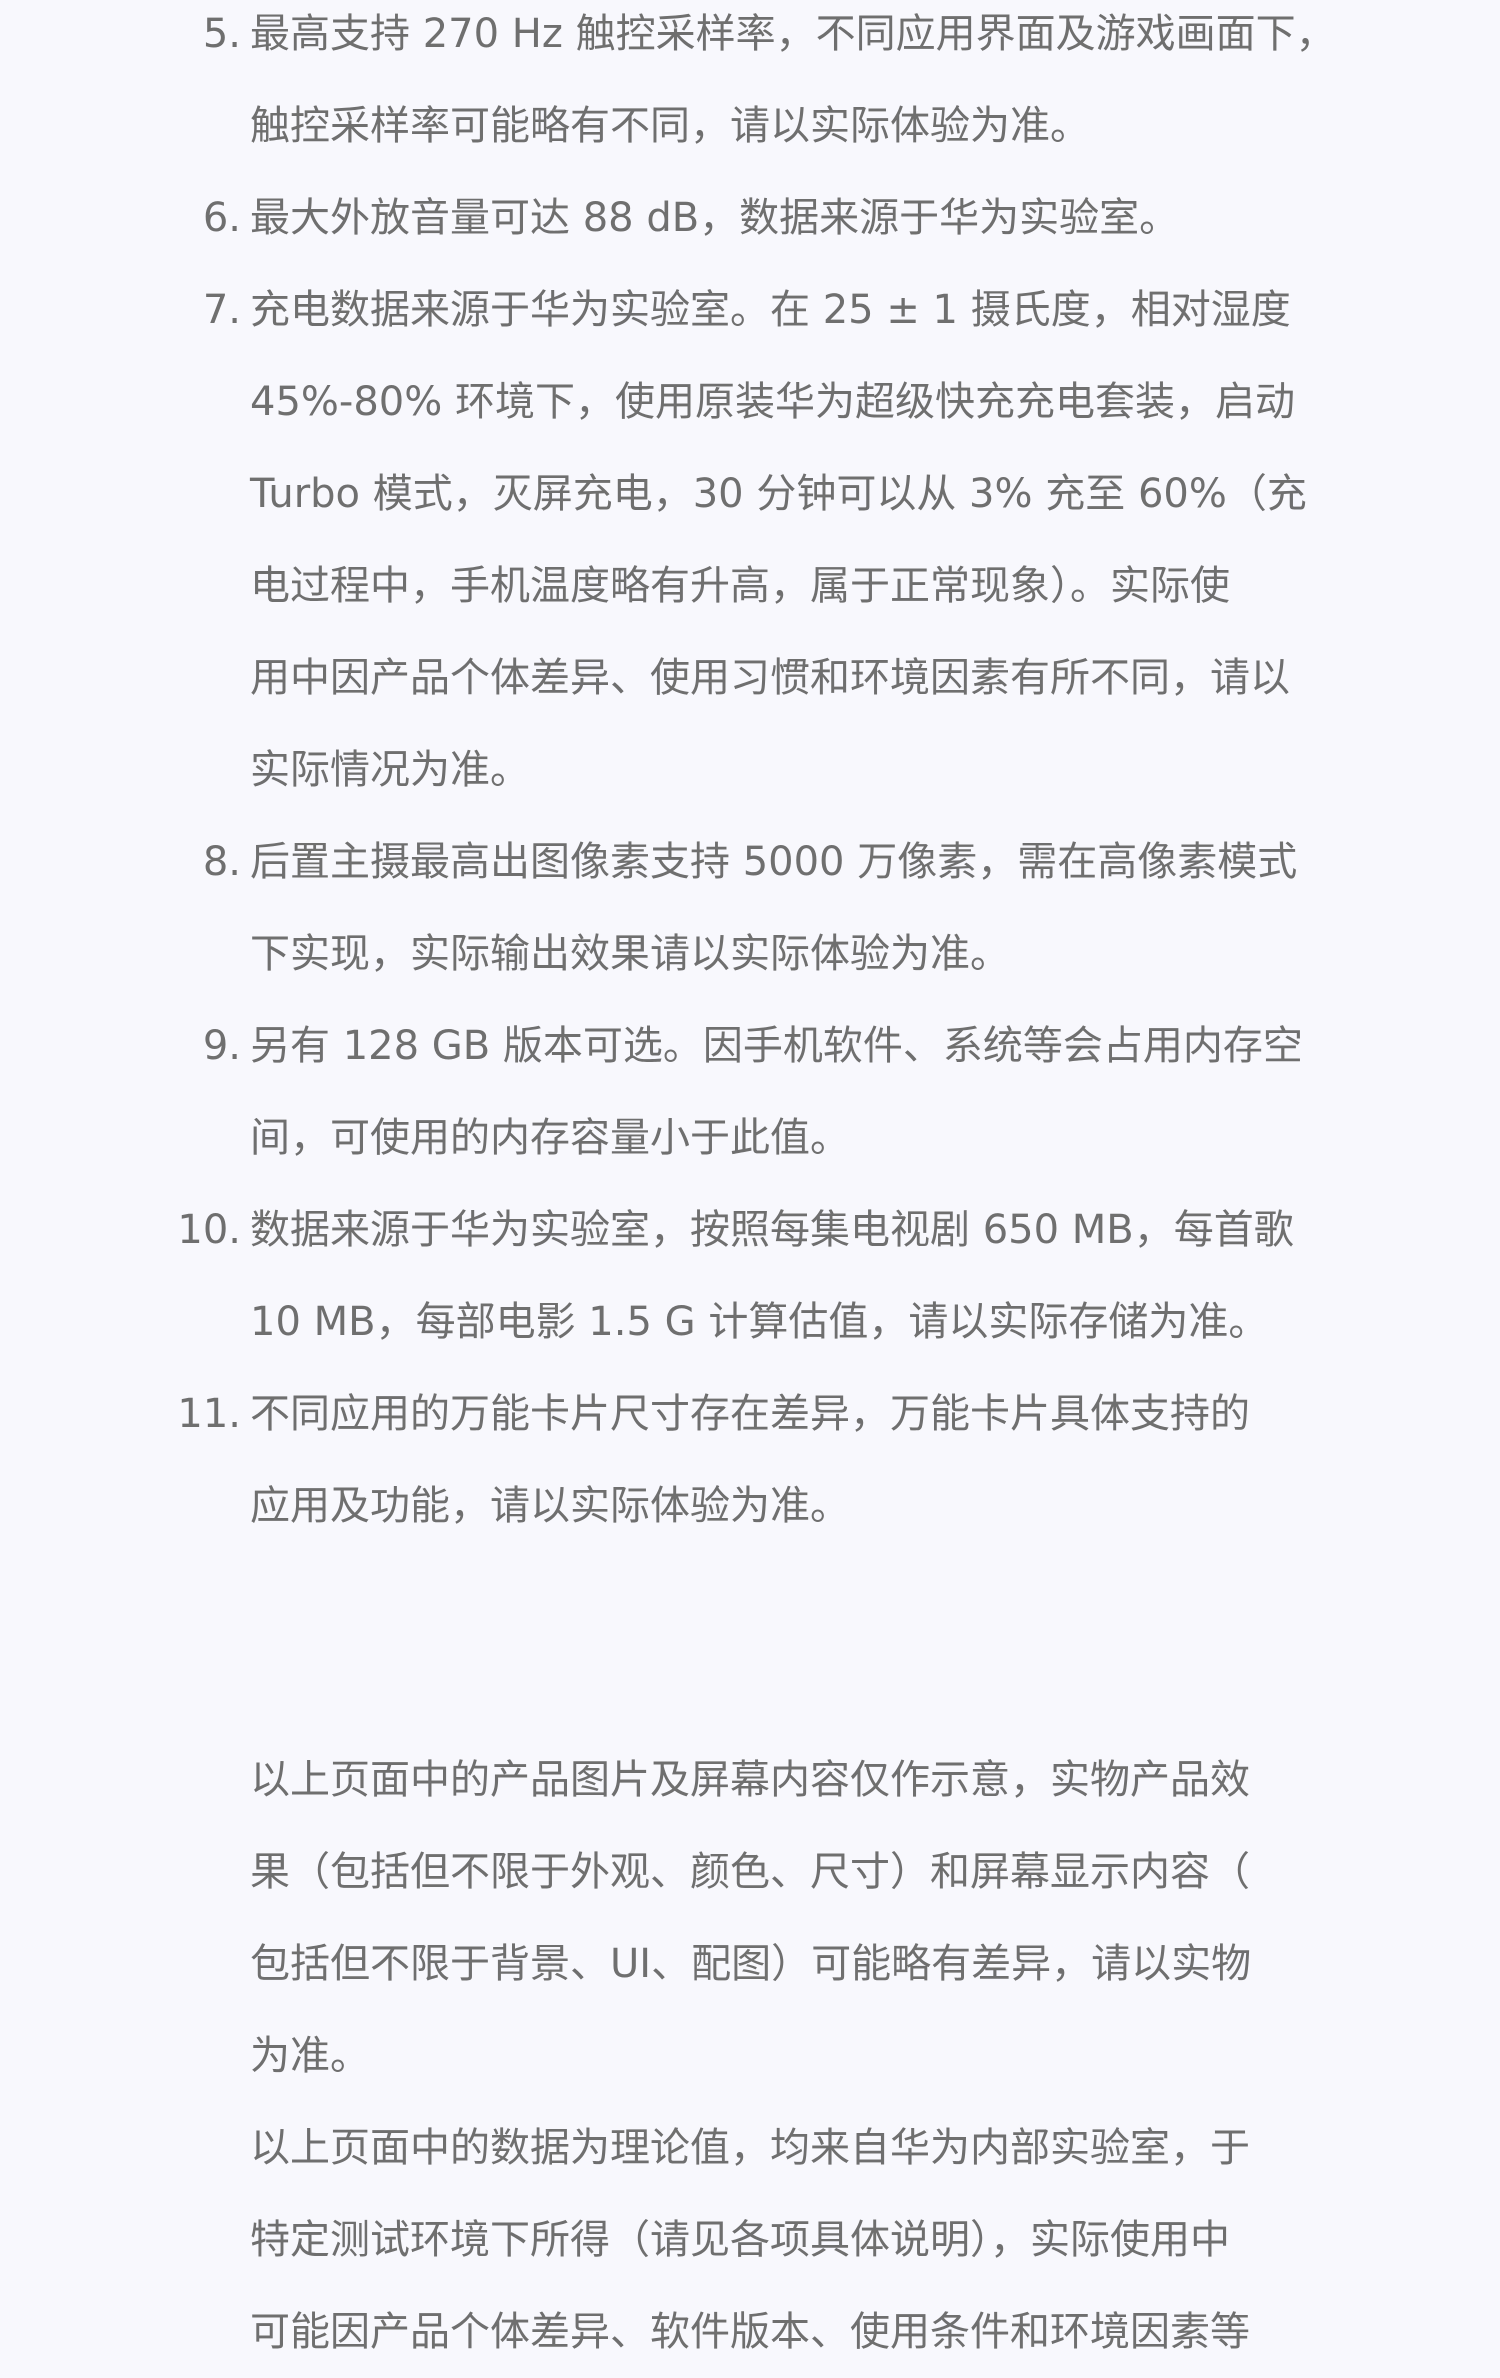 This screenshot has width=1500, height=2378. Describe the element at coordinates (221, 34) in the screenshot. I see `footnote-number: 5.` at that location.